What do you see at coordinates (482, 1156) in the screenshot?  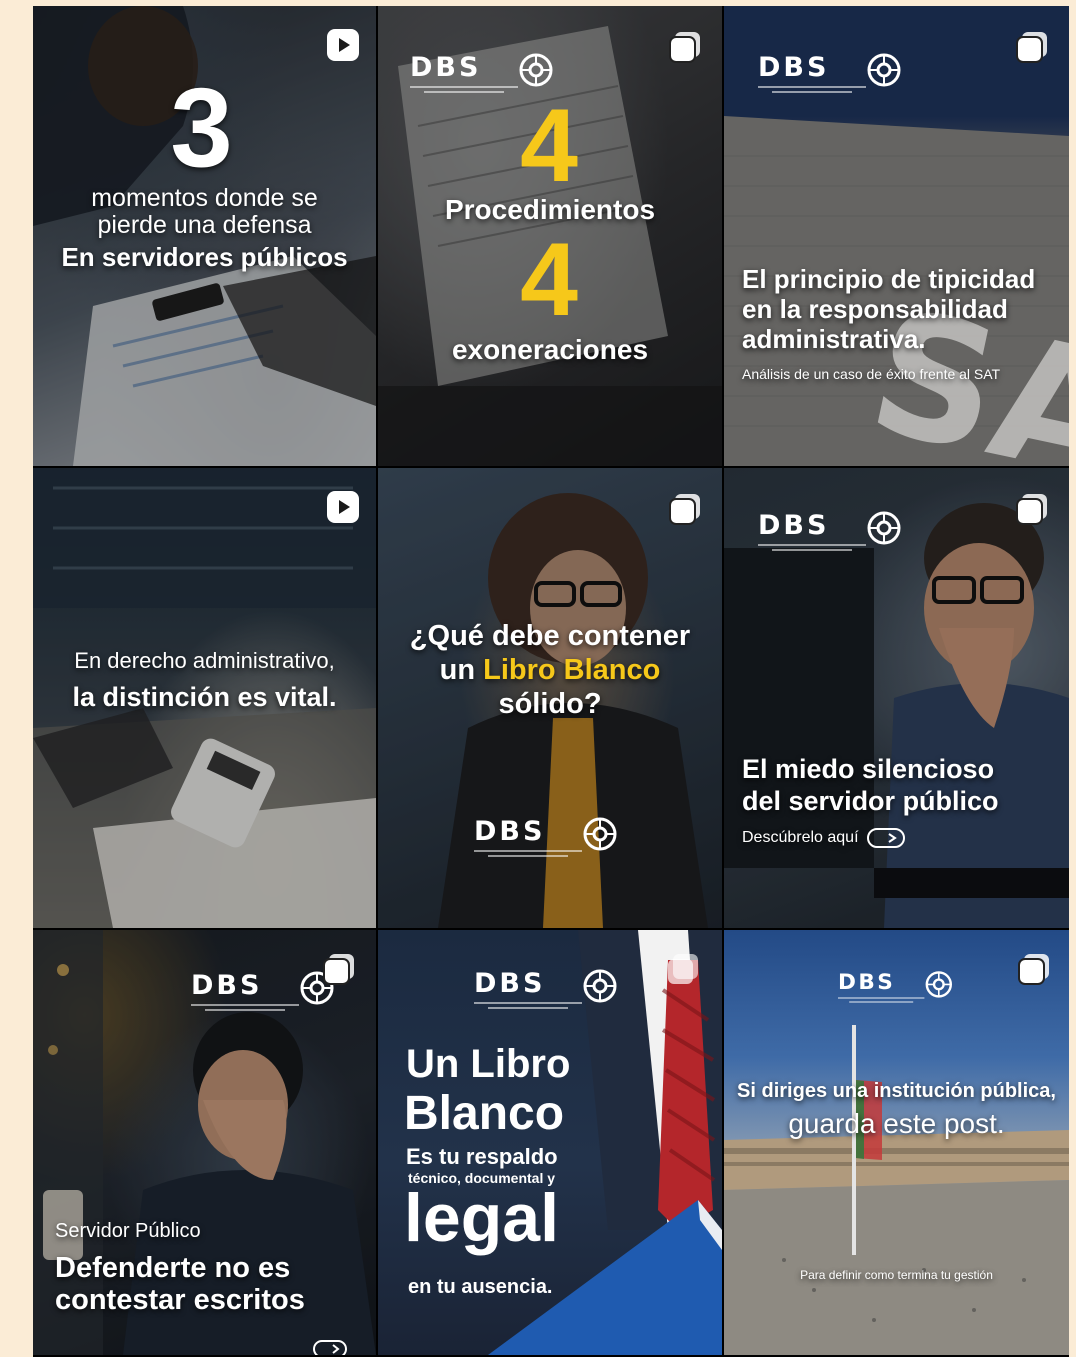 I see `post-text-line: Es tu respaldo` at bounding box center [482, 1156].